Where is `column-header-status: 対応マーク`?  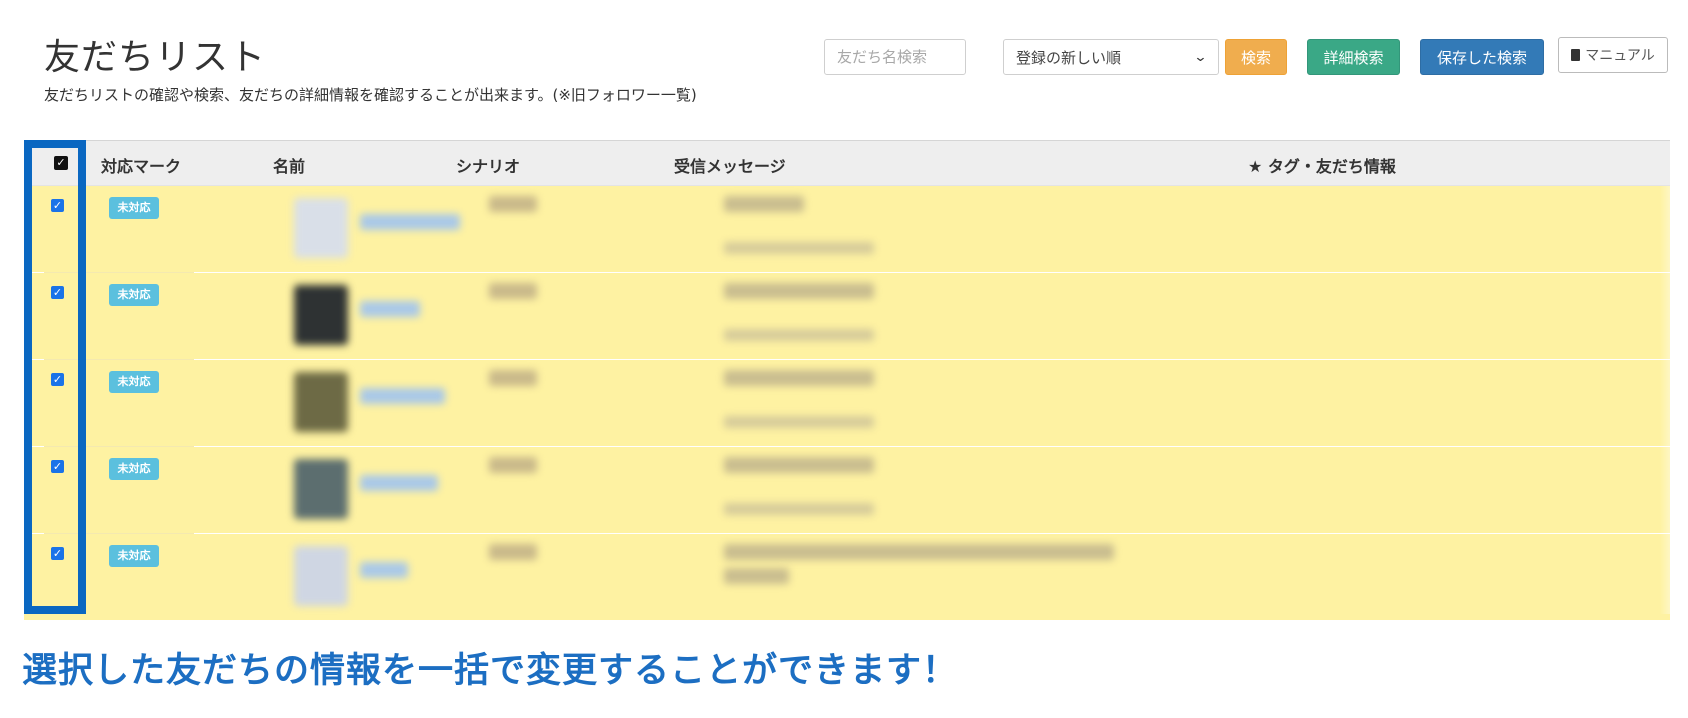 column-header-status: 対応マーク is located at coordinates (141, 166).